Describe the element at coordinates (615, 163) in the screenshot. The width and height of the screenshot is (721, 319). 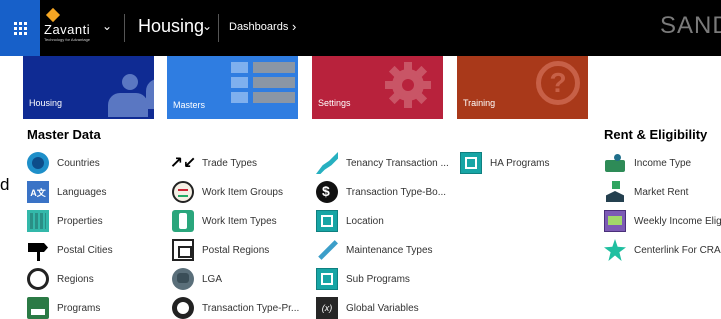
I see `income-icon` at that location.